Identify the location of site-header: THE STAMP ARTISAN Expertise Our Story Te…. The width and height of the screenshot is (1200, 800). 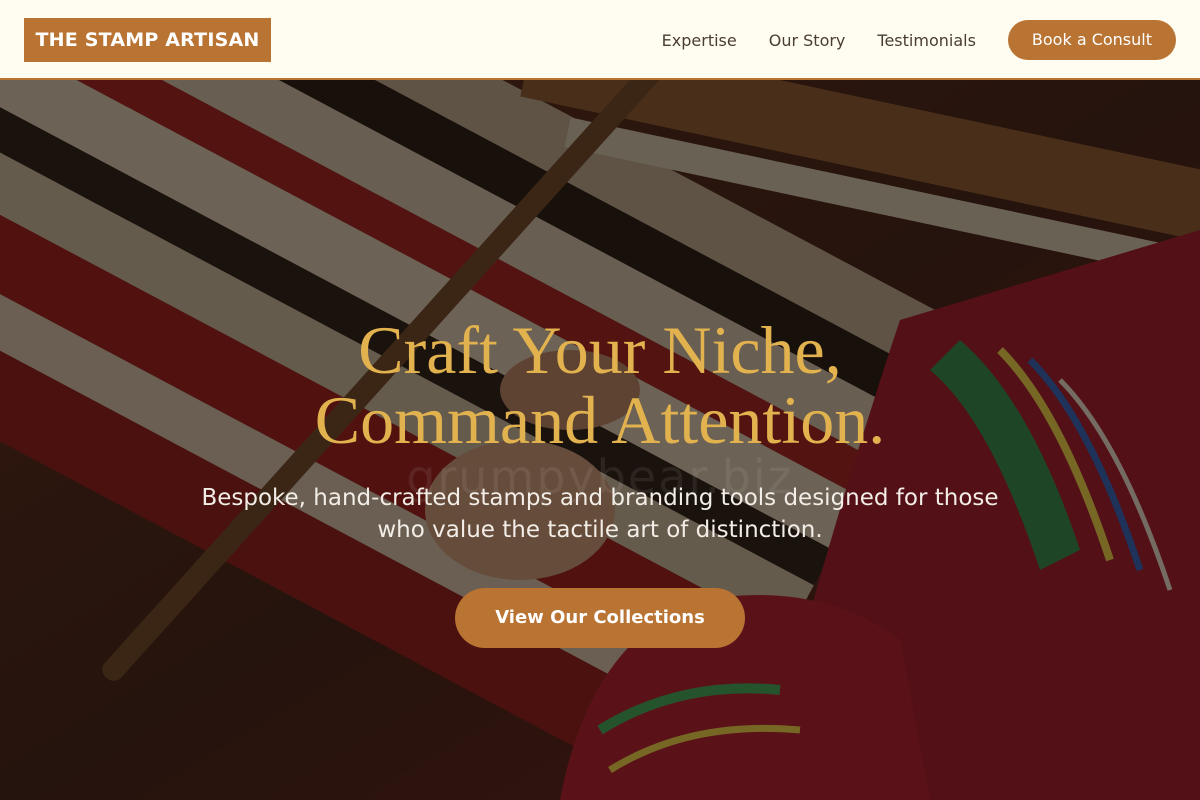
(600, 40).